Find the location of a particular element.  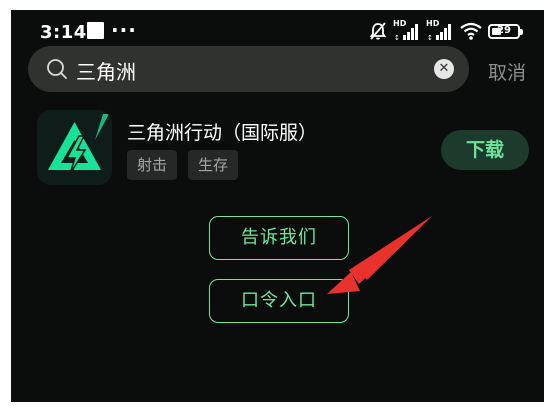

status-icons: HD ↕ HD ↕ 29 is located at coordinates (445, 30).